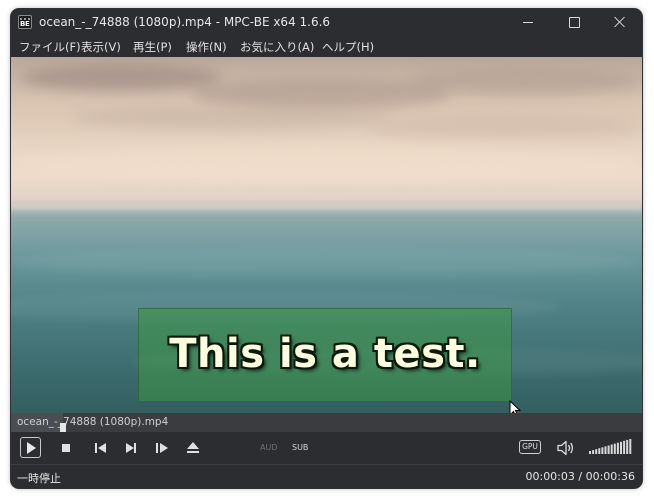 Image resolution: width=654 pixels, height=498 pixels. Describe the element at coordinates (530, 447) in the screenshot. I see `gpu-indicator: GPU` at that location.